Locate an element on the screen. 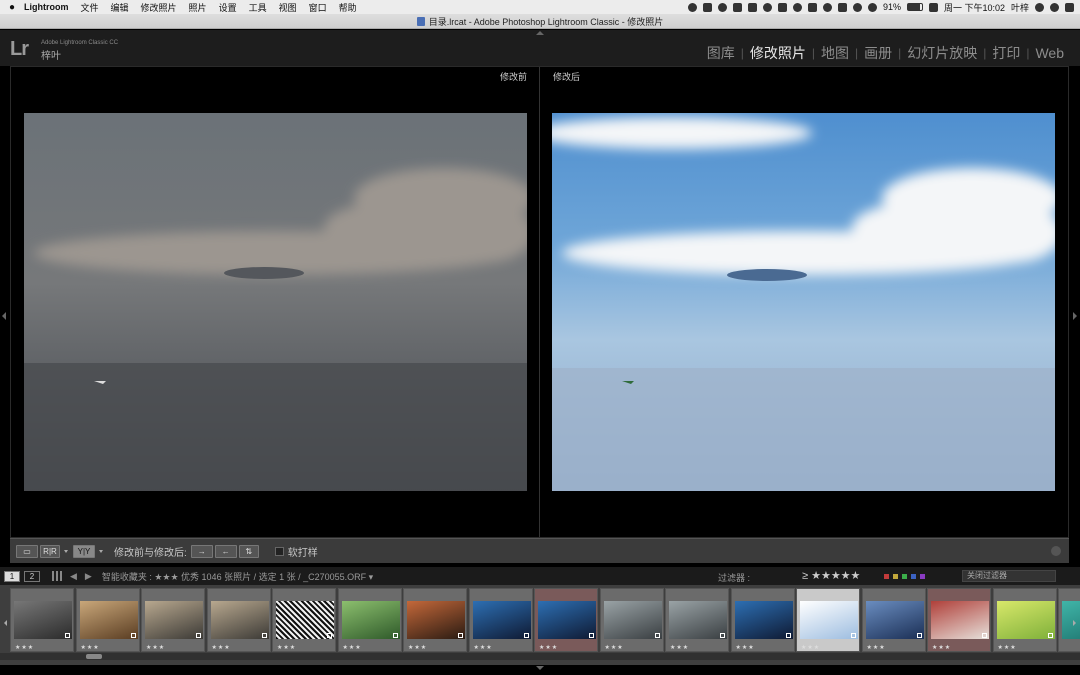 The width and height of the screenshot is (1080, 675). filmstrip-scrollbar is located at coordinates (540, 656).